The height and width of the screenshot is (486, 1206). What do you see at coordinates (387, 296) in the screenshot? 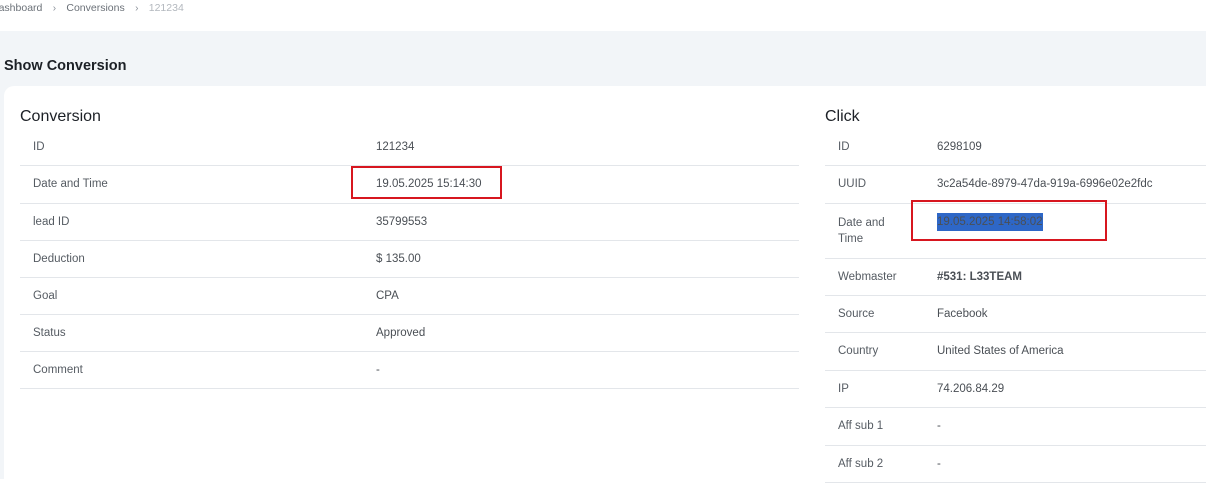
I see `row-value: CPA` at bounding box center [387, 296].